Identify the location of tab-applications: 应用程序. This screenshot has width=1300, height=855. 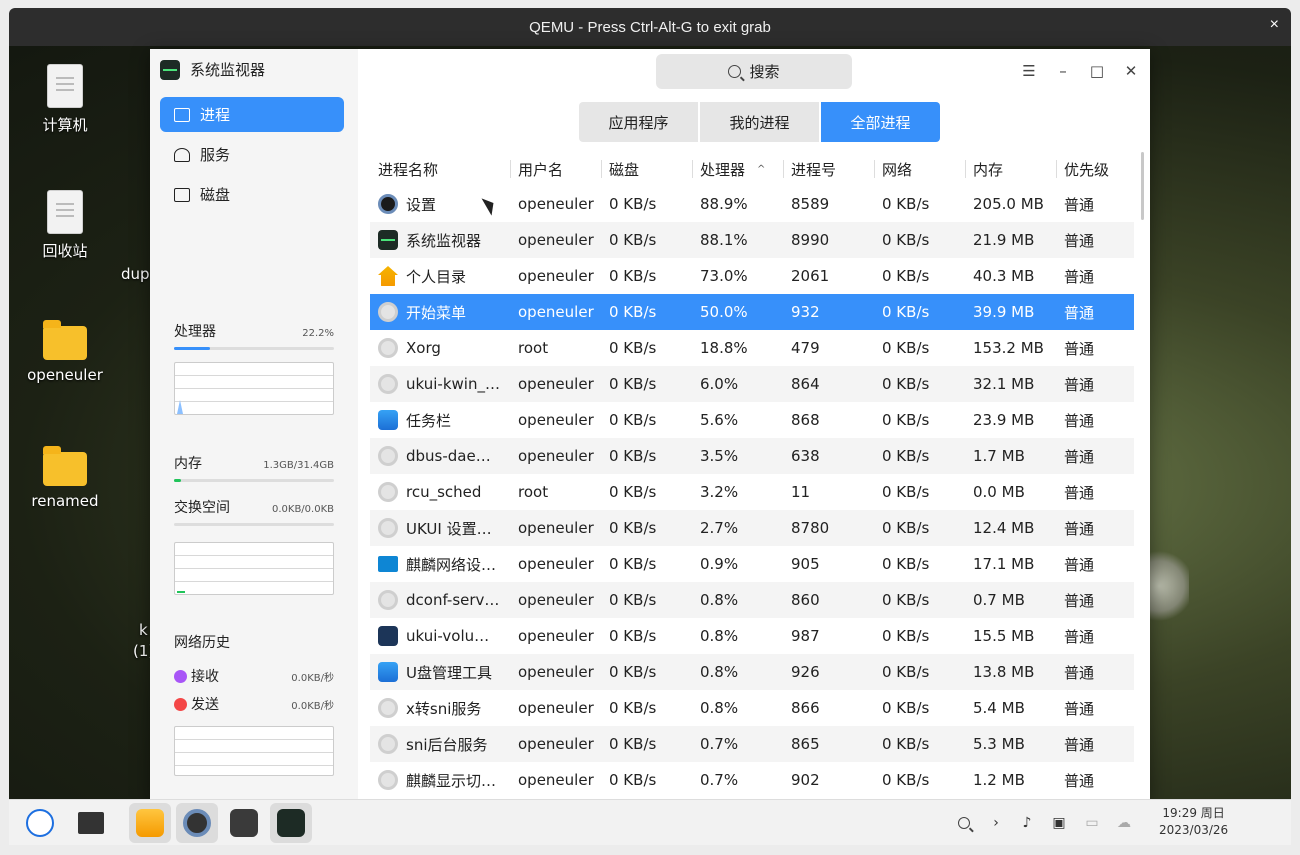
(638, 122).